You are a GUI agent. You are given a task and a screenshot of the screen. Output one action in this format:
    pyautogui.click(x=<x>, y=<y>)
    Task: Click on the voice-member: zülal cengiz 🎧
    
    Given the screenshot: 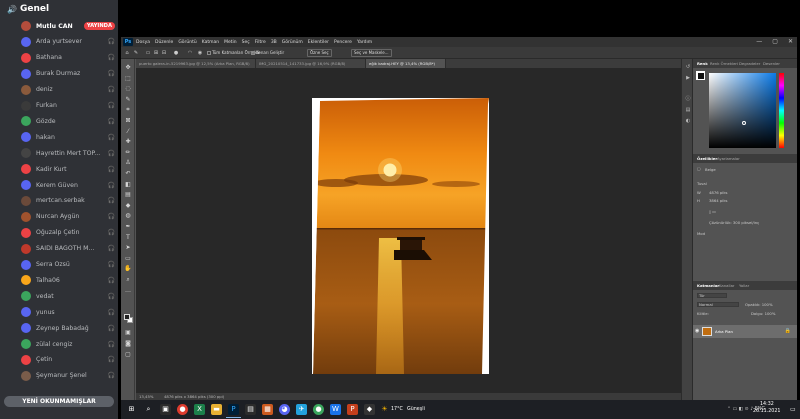 What is the action you would take?
    pyautogui.click(x=68, y=344)
    